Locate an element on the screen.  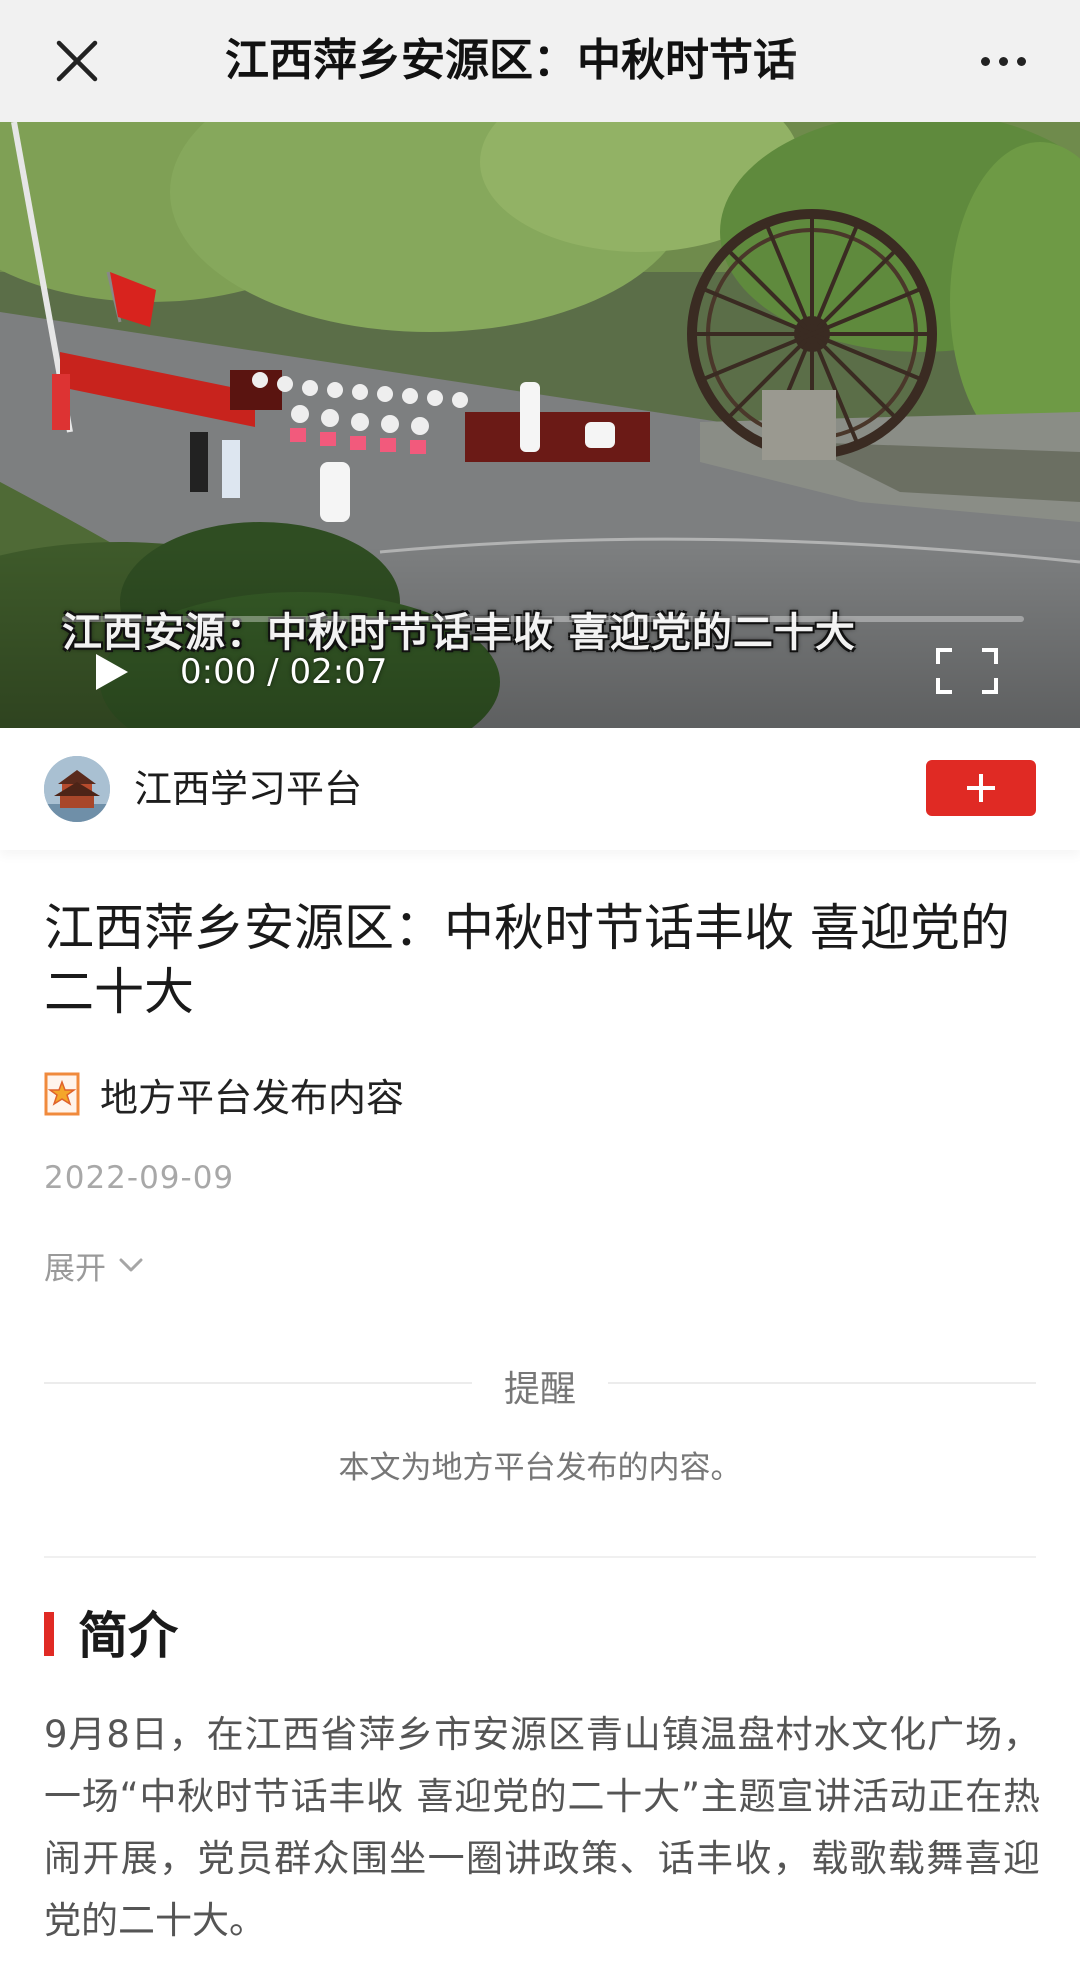
more-icon is located at coordinates (985, 61).